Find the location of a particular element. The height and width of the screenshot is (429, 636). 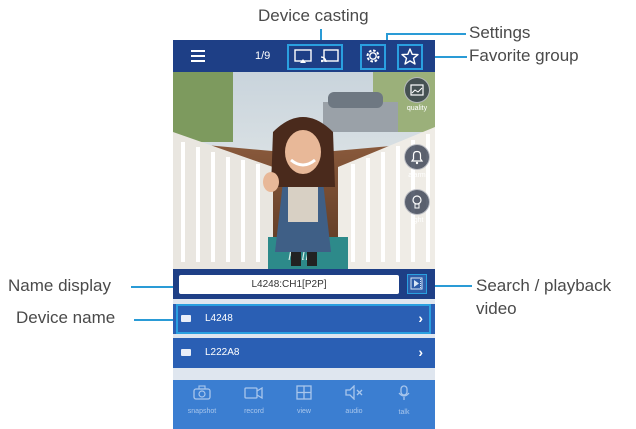

annotation-device-name: Device name is located at coordinates (66, 317).